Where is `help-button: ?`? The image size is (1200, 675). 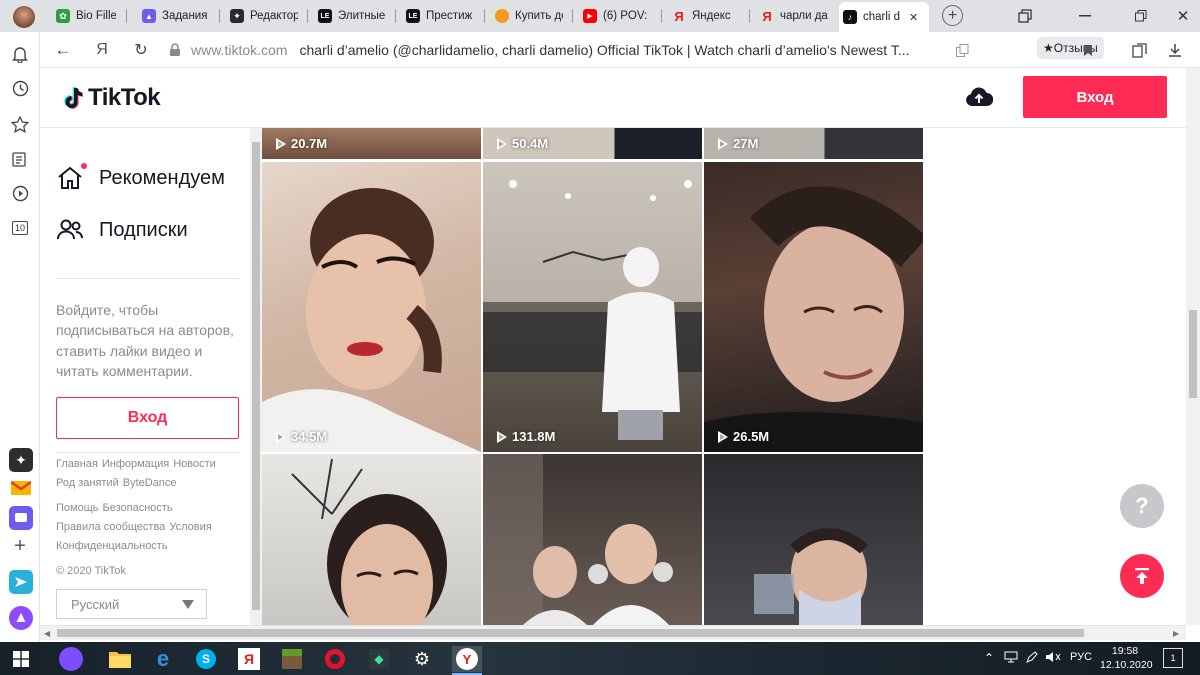
help-button: ? is located at coordinates (1142, 506).